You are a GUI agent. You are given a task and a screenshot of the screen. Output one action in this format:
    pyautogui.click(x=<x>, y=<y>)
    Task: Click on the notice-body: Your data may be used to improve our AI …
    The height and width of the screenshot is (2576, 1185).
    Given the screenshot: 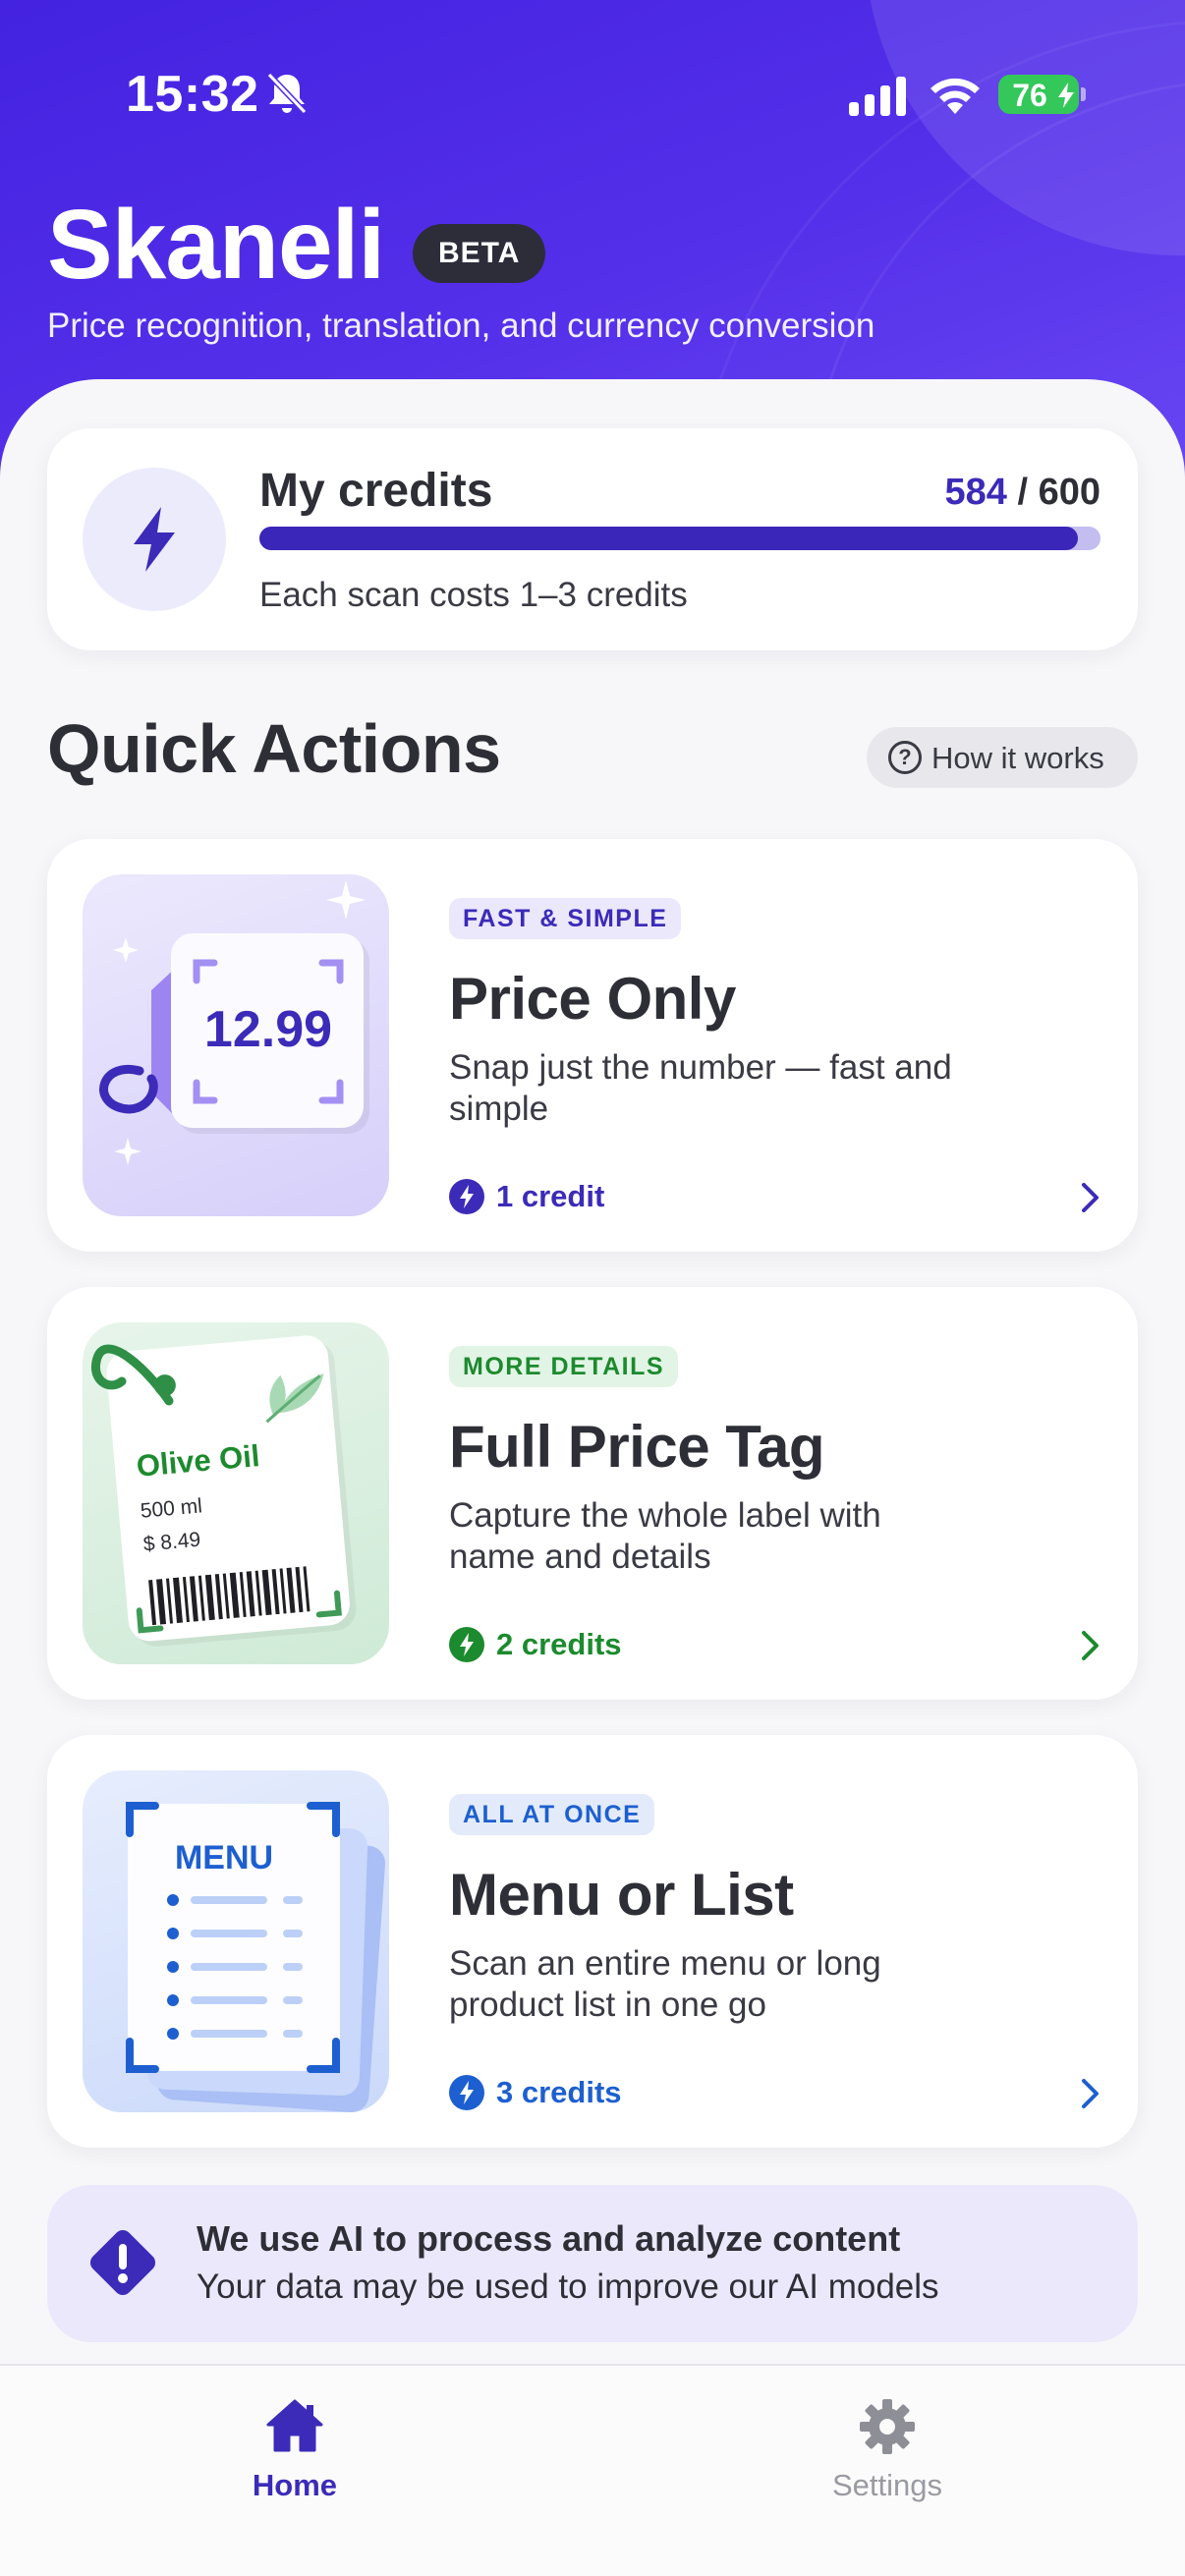 What is the action you would take?
    pyautogui.click(x=568, y=2287)
    